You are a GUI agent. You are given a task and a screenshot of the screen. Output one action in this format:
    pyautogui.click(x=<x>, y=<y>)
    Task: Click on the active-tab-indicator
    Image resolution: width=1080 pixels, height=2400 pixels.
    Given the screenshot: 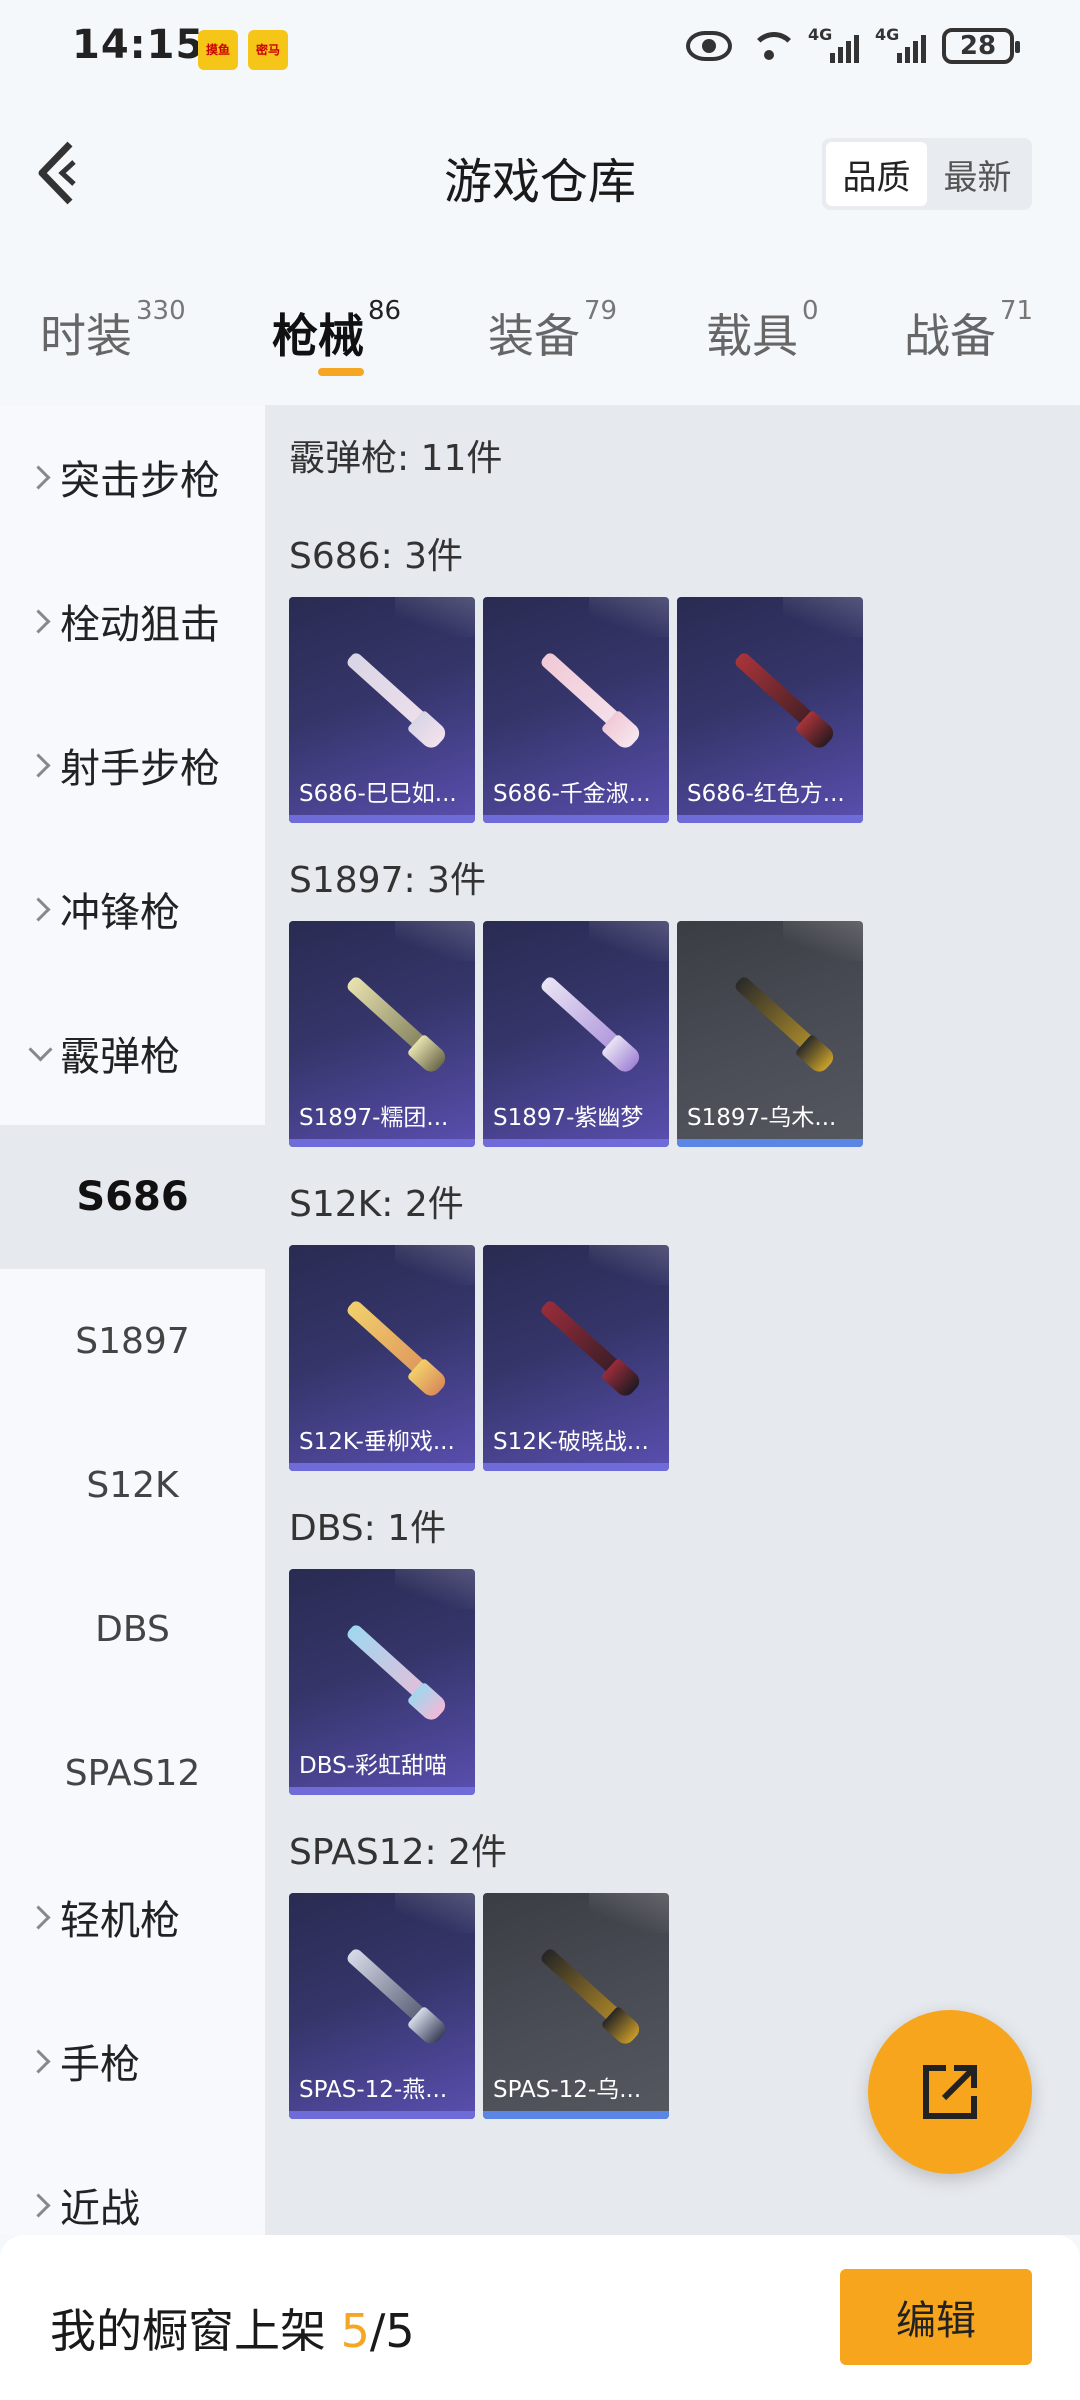 What is the action you would take?
    pyautogui.click(x=341, y=372)
    